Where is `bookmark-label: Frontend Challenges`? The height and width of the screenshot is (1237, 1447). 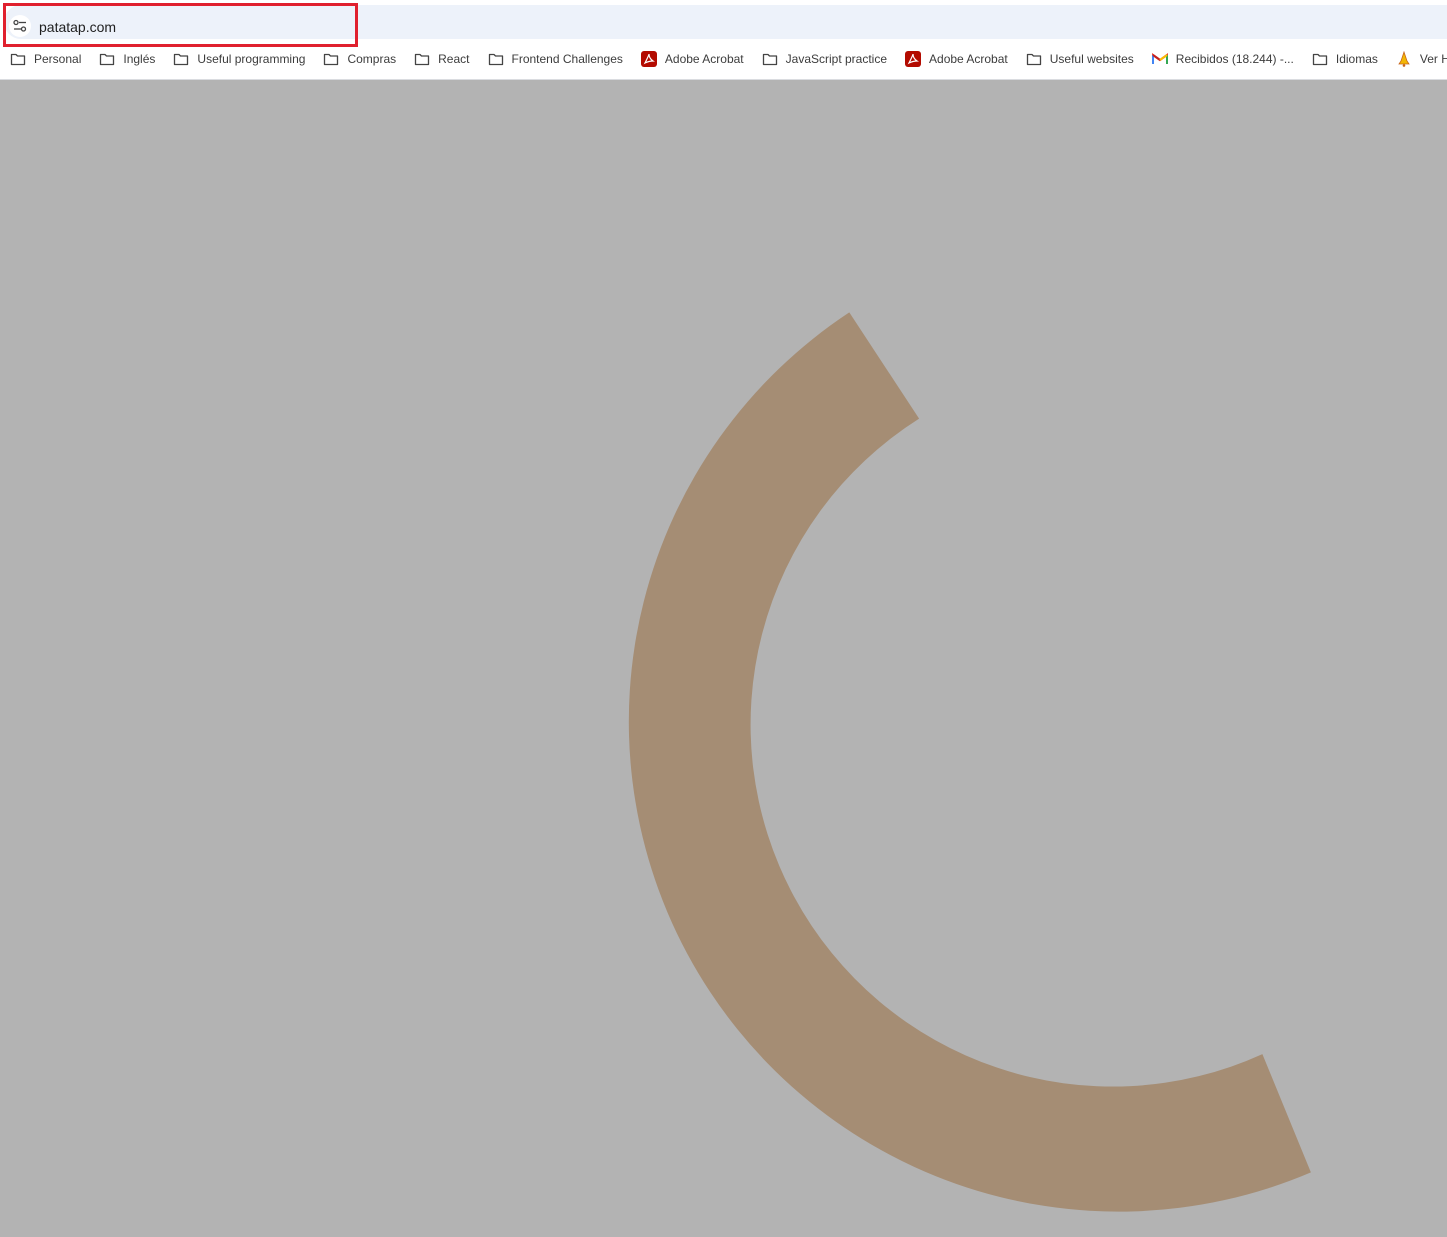 bookmark-label: Frontend Challenges is located at coordinates (567, 59).